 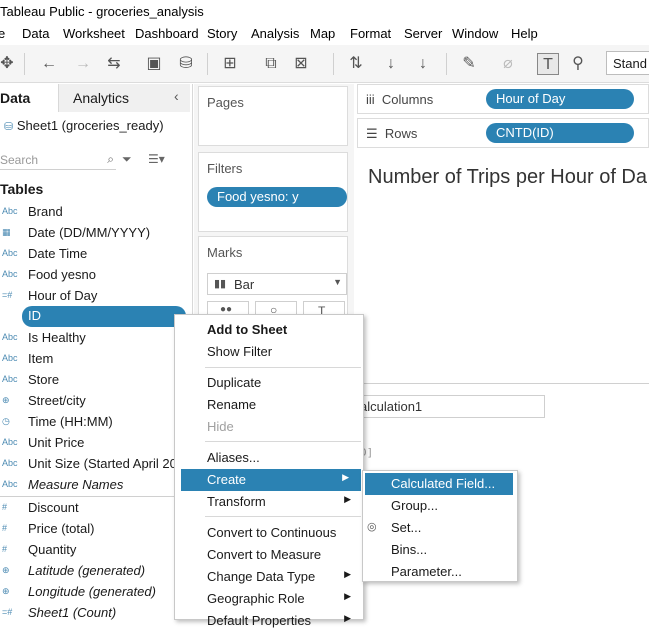 I want to click on collapse-pane-icon: ‹, so click(x=176, y=96).